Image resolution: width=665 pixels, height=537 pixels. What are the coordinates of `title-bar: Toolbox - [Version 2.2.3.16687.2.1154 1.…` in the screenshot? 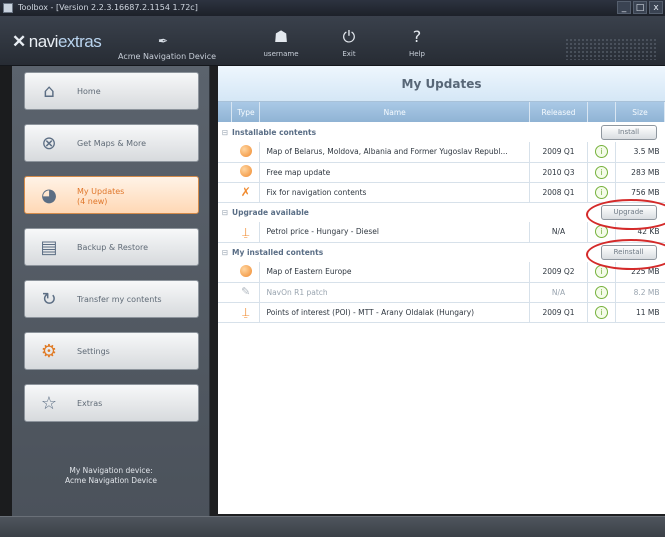 It's located at (332, 8).